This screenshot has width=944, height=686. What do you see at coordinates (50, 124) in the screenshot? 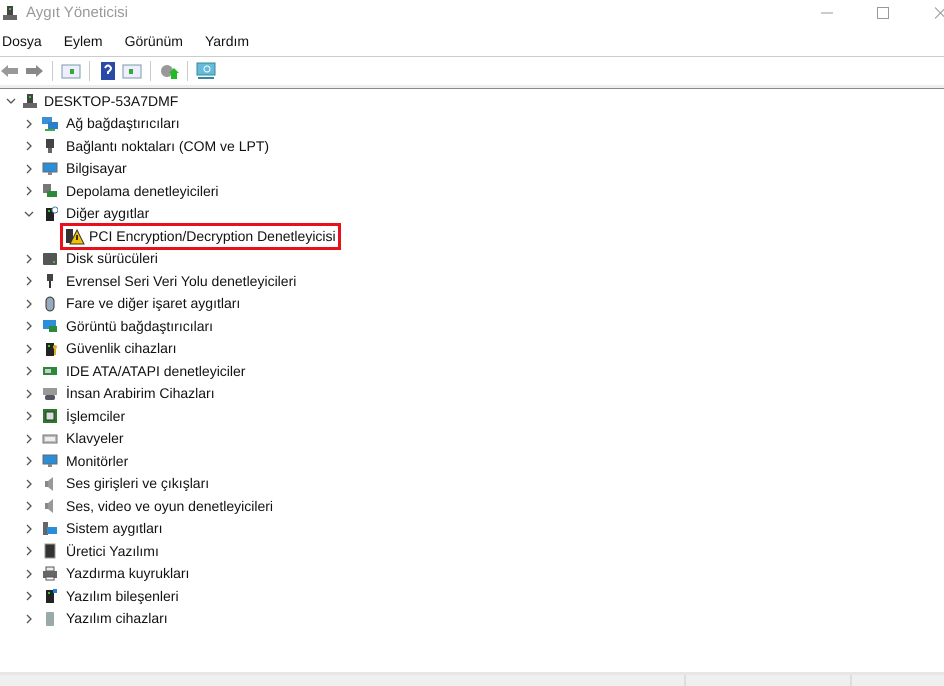
I see `network-icon` at bounding box center [50, 124].